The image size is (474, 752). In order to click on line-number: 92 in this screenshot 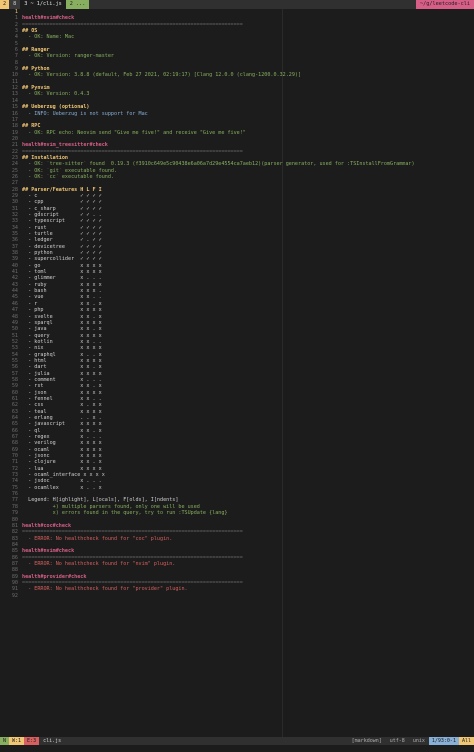, I will do `click(14, 595)`.